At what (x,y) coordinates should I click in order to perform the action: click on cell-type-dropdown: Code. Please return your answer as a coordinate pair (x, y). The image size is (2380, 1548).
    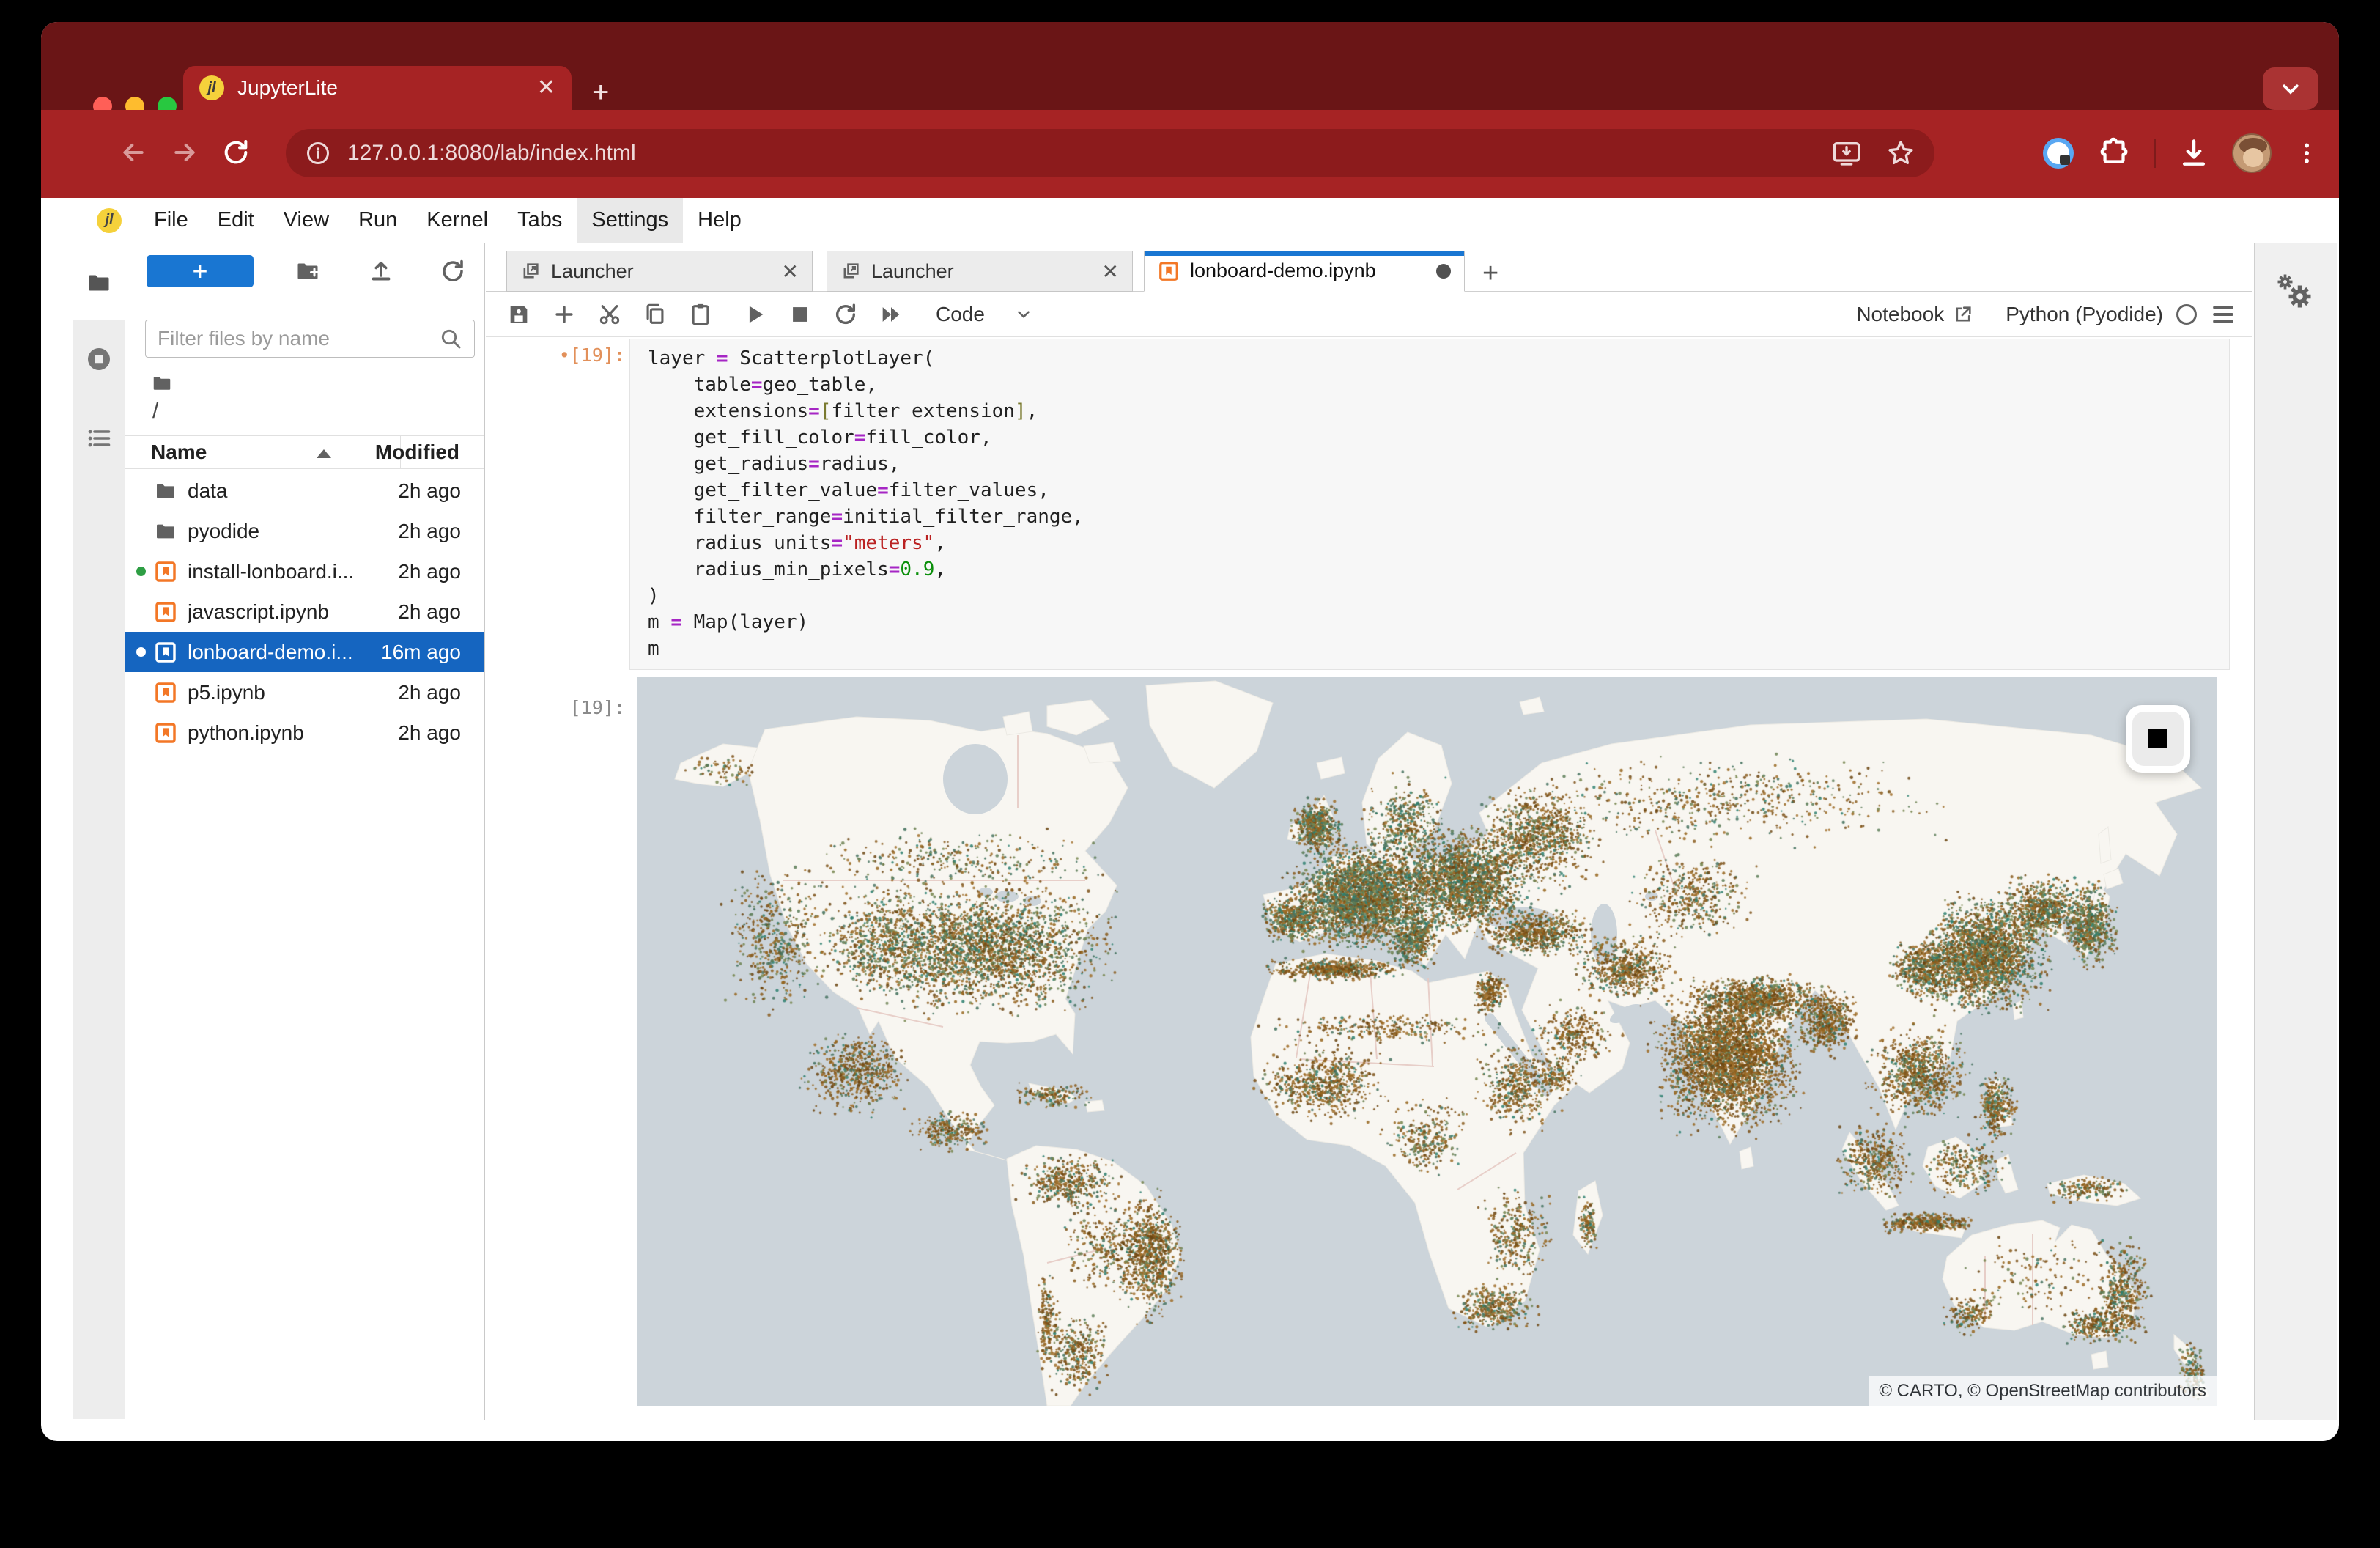
    Looking at the image, I should click on (960, 314).